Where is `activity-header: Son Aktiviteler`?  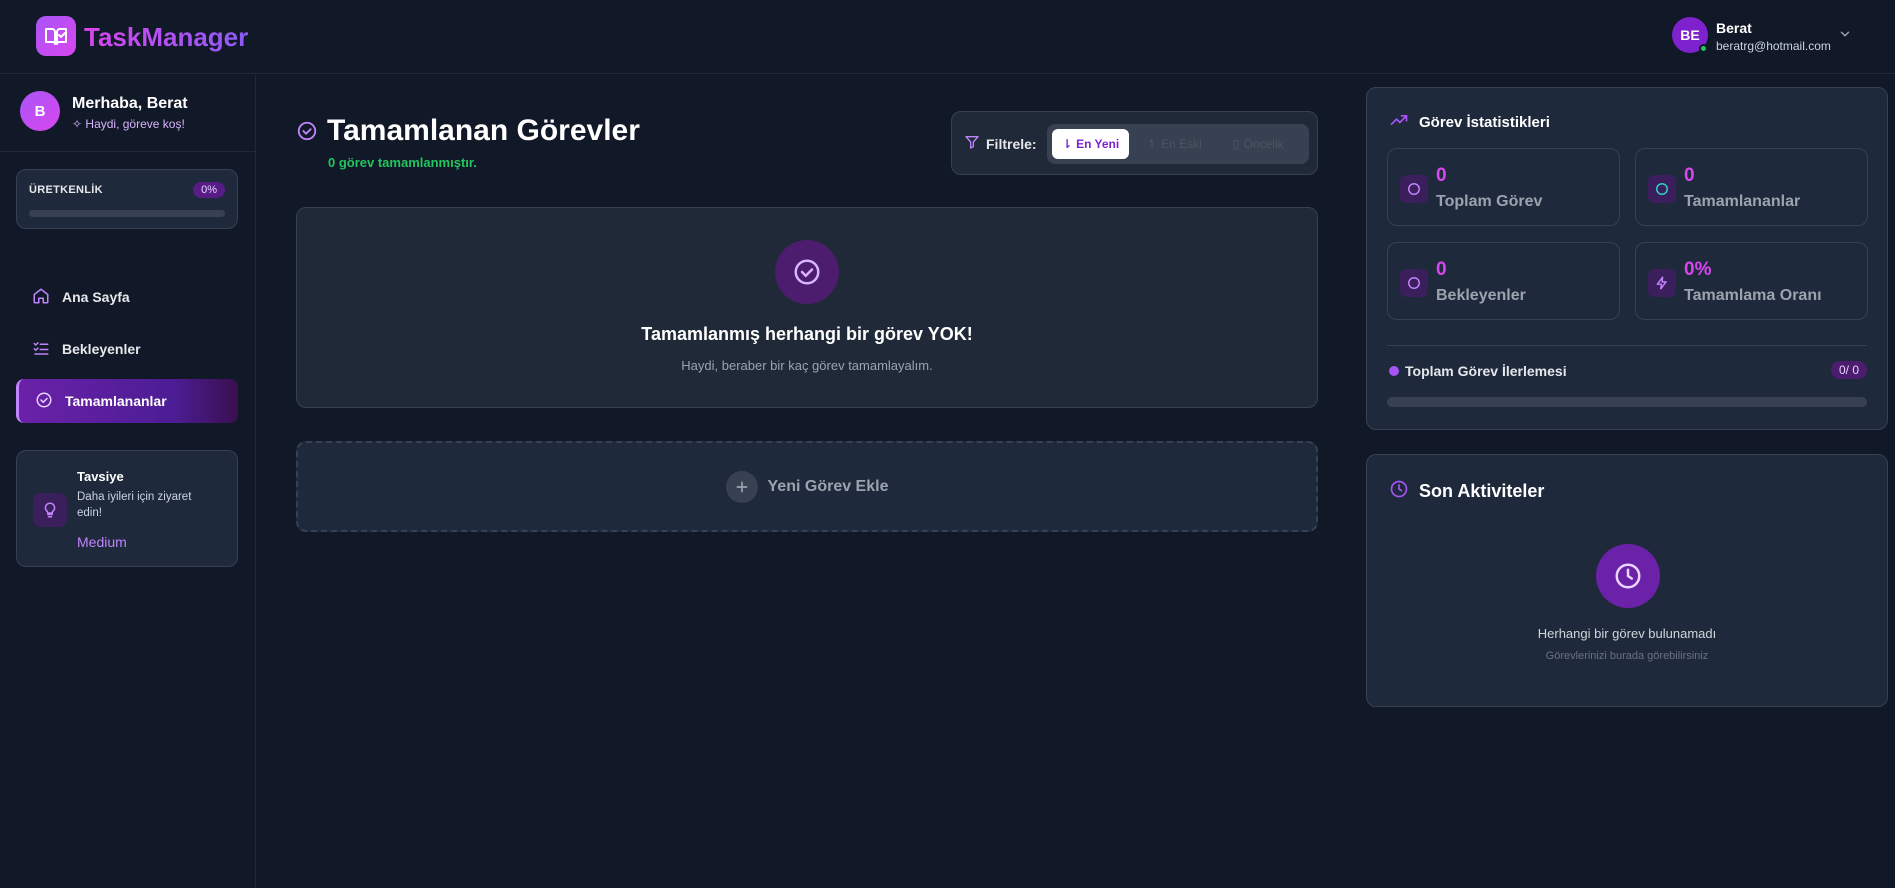
activity-header: Son Aktiviteler is located at coordinates (1466, 491).